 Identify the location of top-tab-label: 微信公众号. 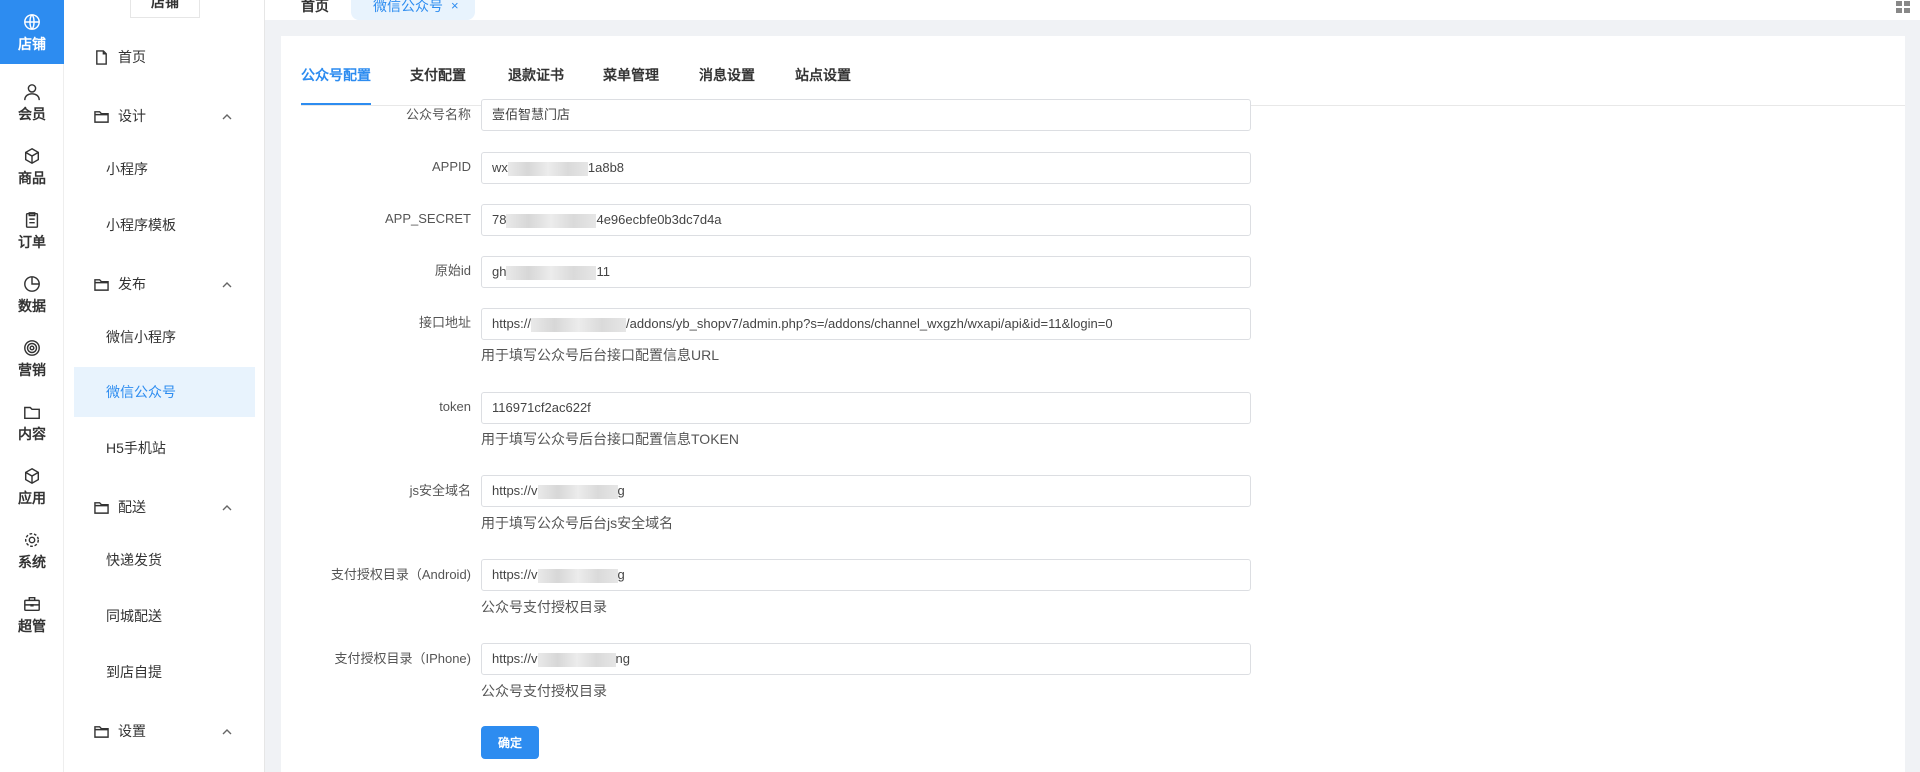
(408, 7).